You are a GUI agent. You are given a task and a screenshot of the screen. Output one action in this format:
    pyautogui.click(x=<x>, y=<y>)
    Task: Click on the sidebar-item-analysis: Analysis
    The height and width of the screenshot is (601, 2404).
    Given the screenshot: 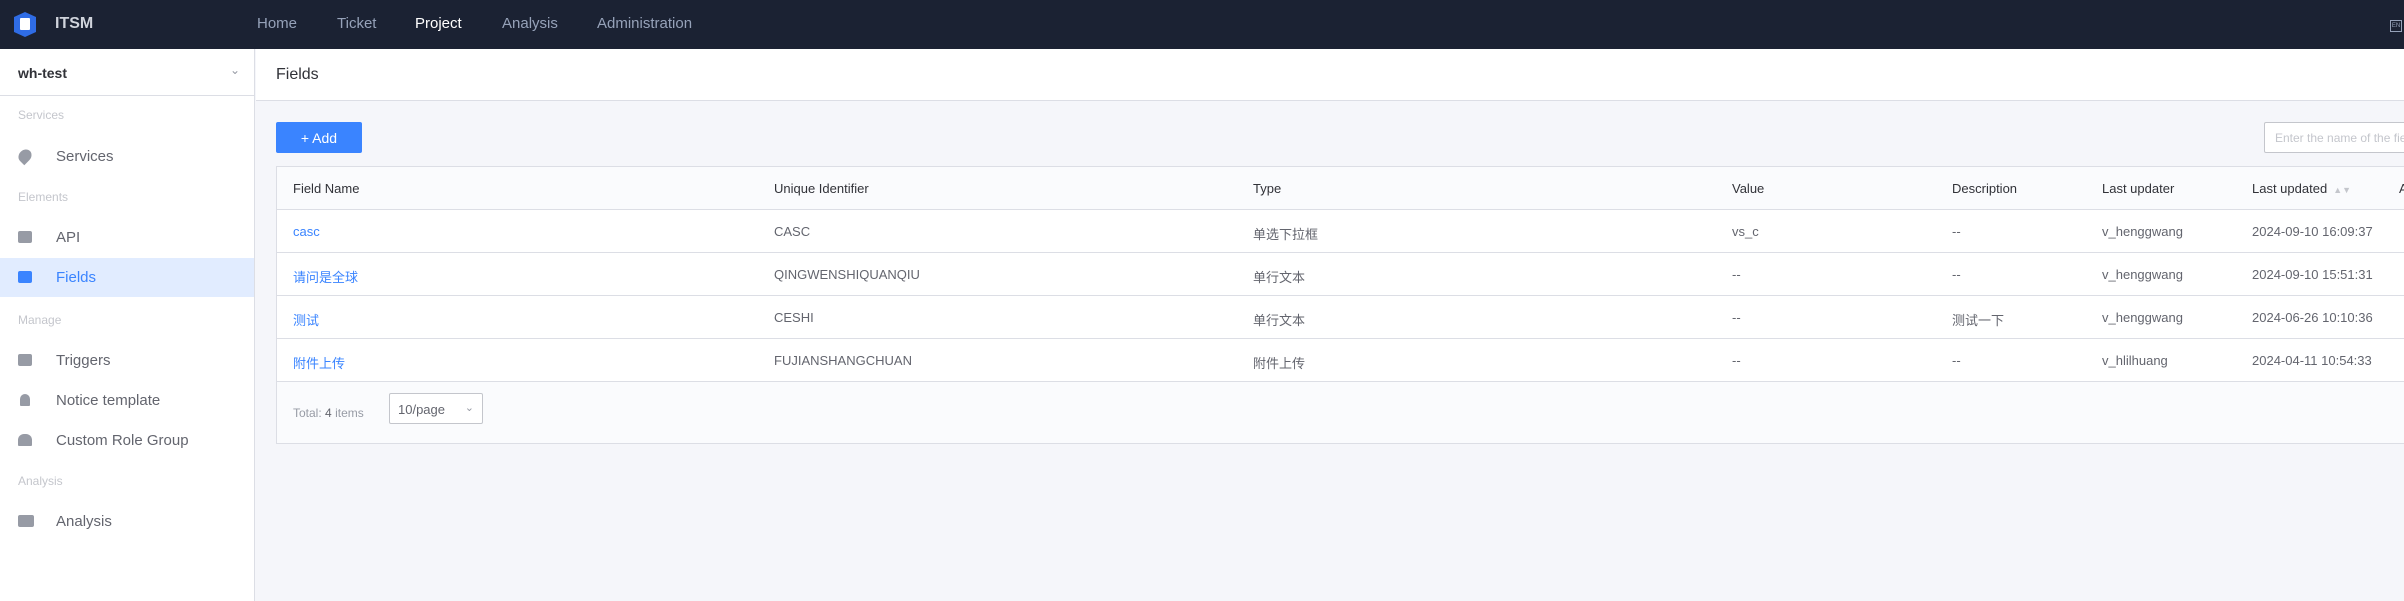 What is the action you would take?
    pyautogui.click(x=127, y=521)
    